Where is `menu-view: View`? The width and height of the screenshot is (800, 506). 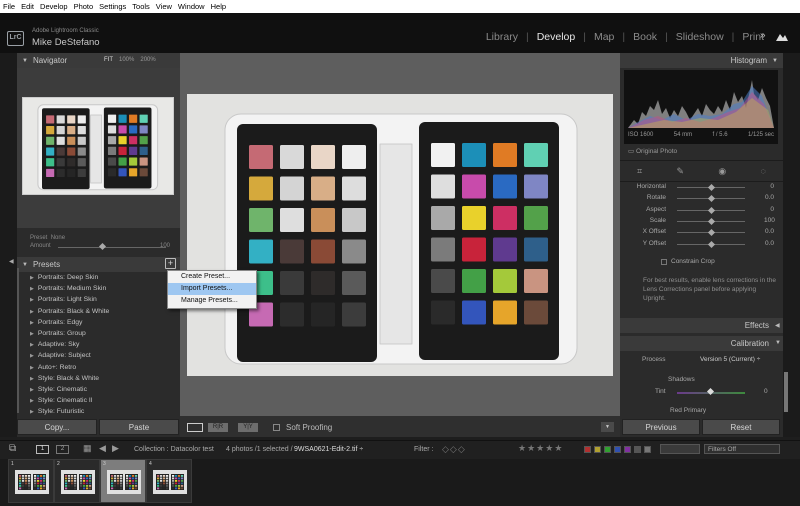
menu-view: View is located at coordinates (164, 6).